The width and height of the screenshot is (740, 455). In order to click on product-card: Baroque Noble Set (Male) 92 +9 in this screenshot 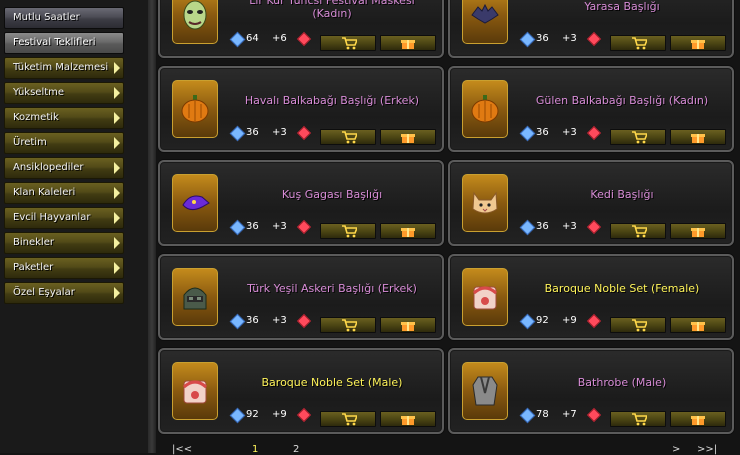, I will do `click(301, 391)`.